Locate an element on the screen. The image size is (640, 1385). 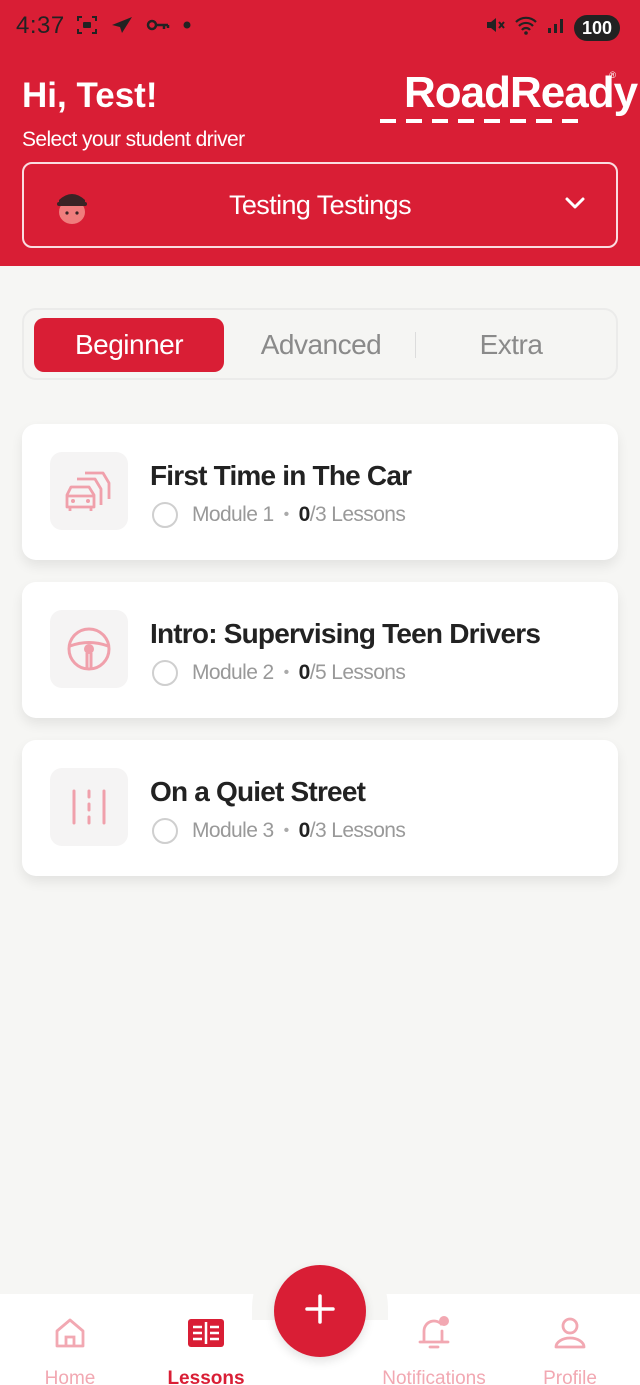
tab-extra: Extra is located at coordinates (511, 345).